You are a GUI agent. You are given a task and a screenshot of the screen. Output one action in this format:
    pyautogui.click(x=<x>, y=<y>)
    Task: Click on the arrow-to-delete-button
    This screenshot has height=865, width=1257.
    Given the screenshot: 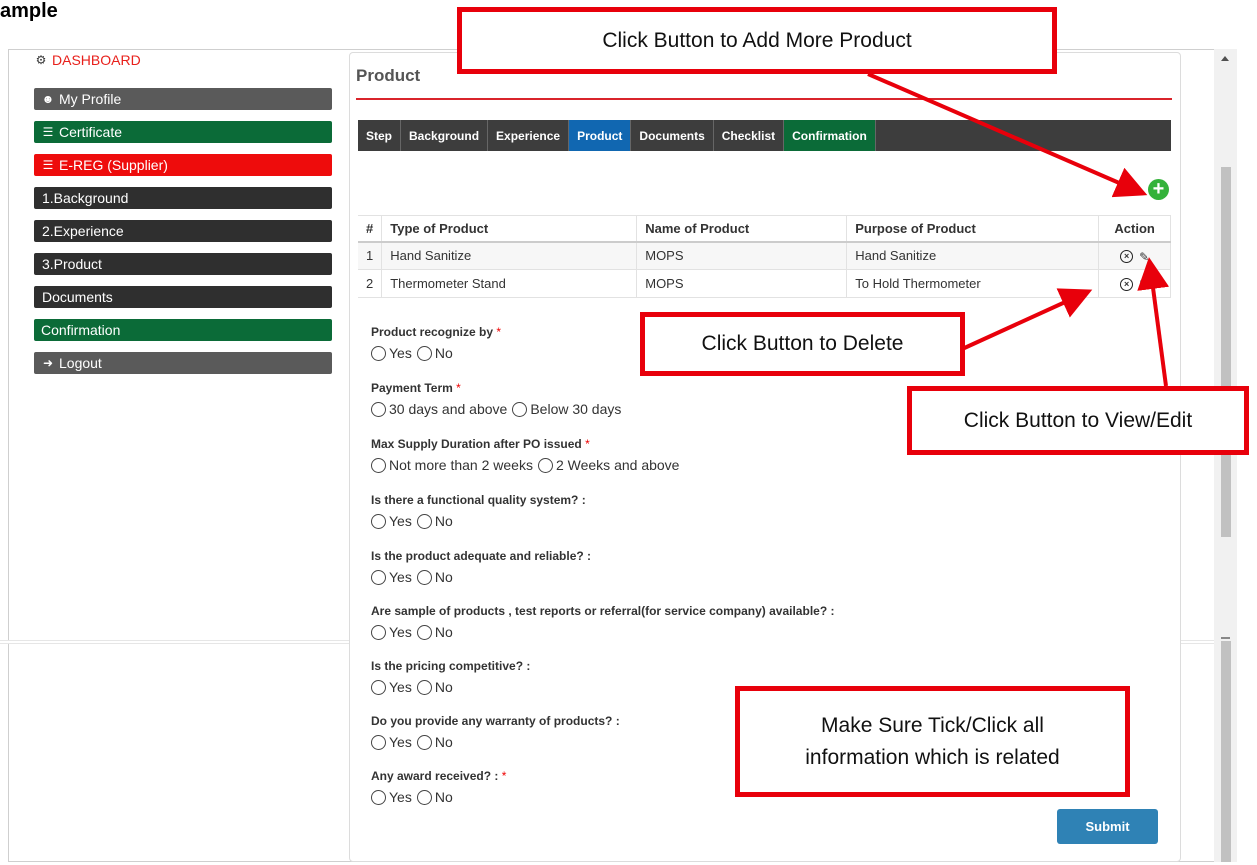 What is the action you would take?
    pyautogui.click(x=1026, y=320)
    